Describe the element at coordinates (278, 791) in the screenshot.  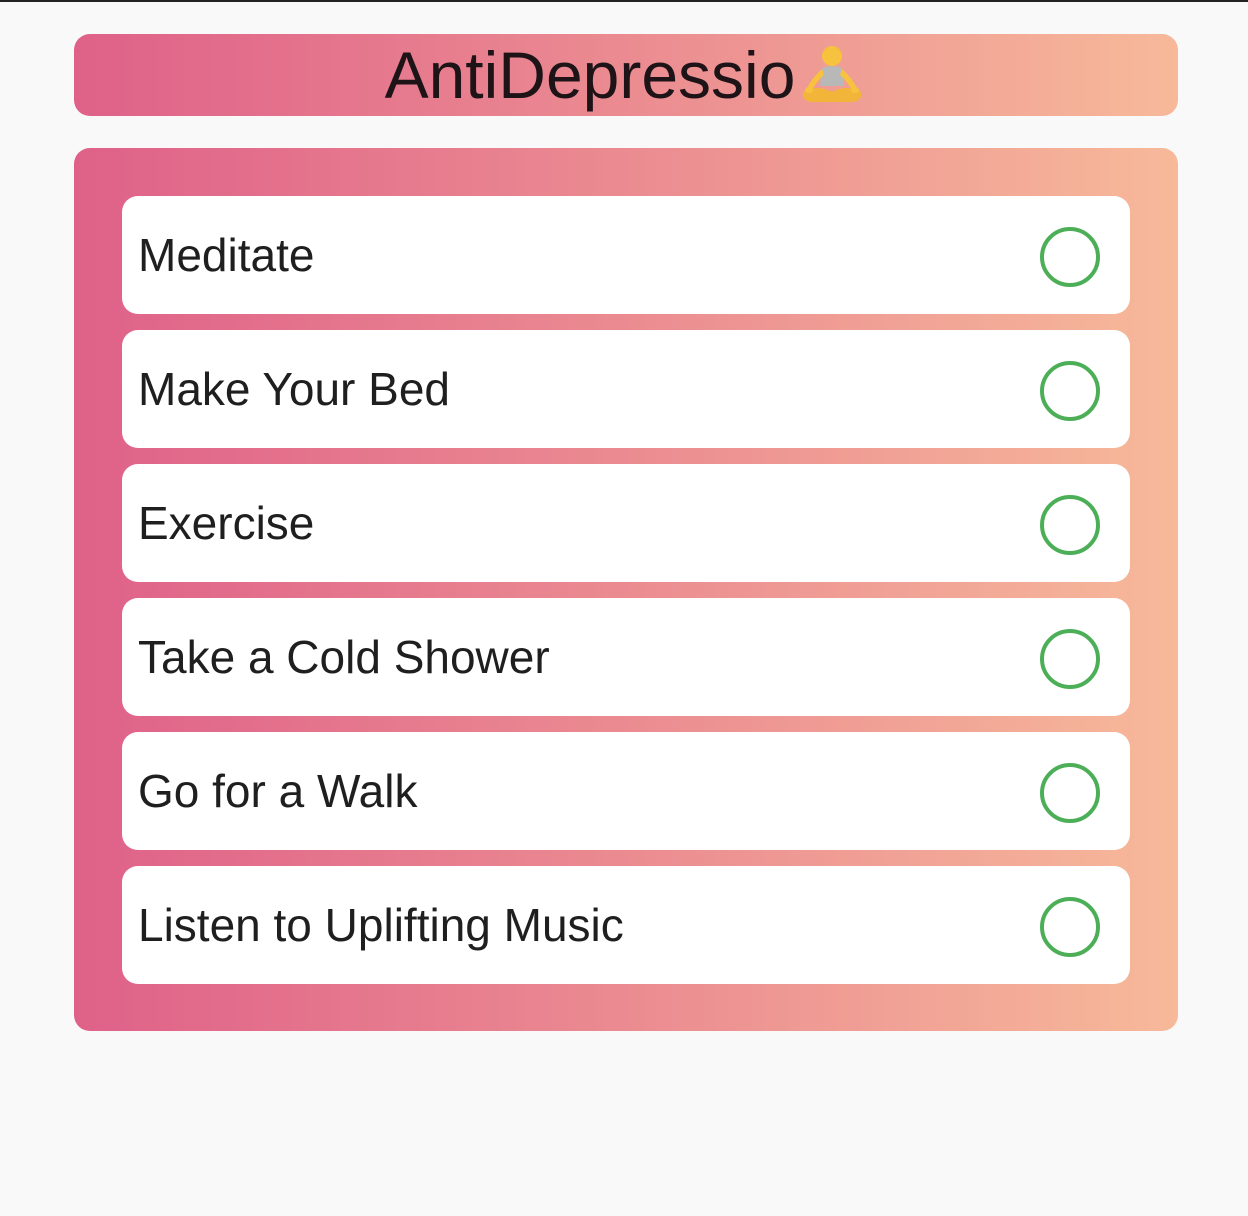
I see `task-label: Go for a Walk` at that location.